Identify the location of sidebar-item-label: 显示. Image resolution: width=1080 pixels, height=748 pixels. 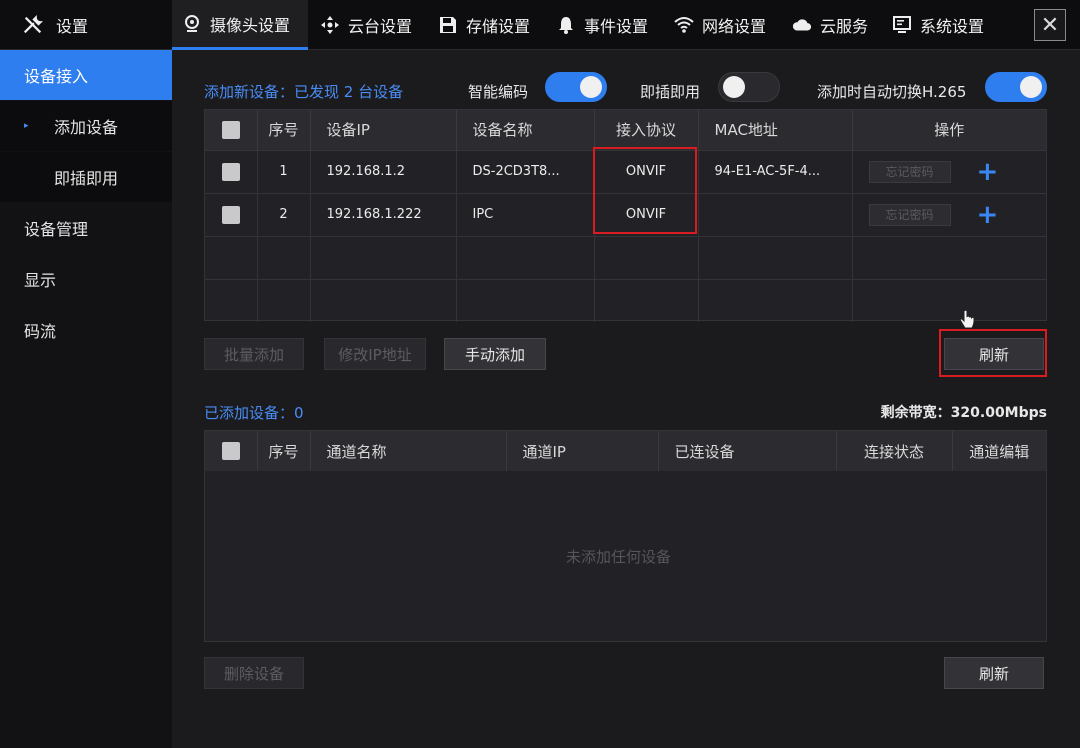
(40, 280).